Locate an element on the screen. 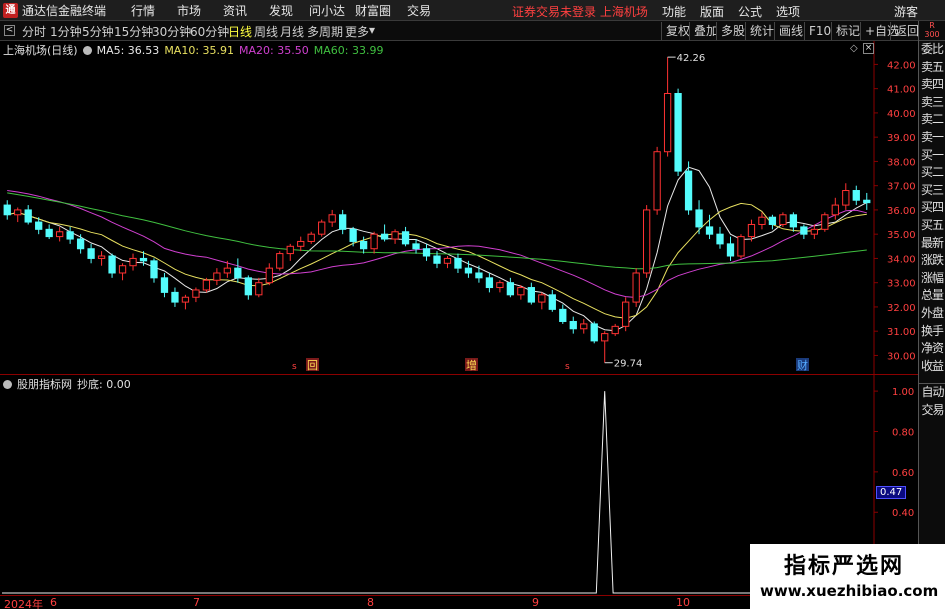 This screenshot has height=609, width=945. side-item-eps: 收益 is located at coordinates (932, 367).